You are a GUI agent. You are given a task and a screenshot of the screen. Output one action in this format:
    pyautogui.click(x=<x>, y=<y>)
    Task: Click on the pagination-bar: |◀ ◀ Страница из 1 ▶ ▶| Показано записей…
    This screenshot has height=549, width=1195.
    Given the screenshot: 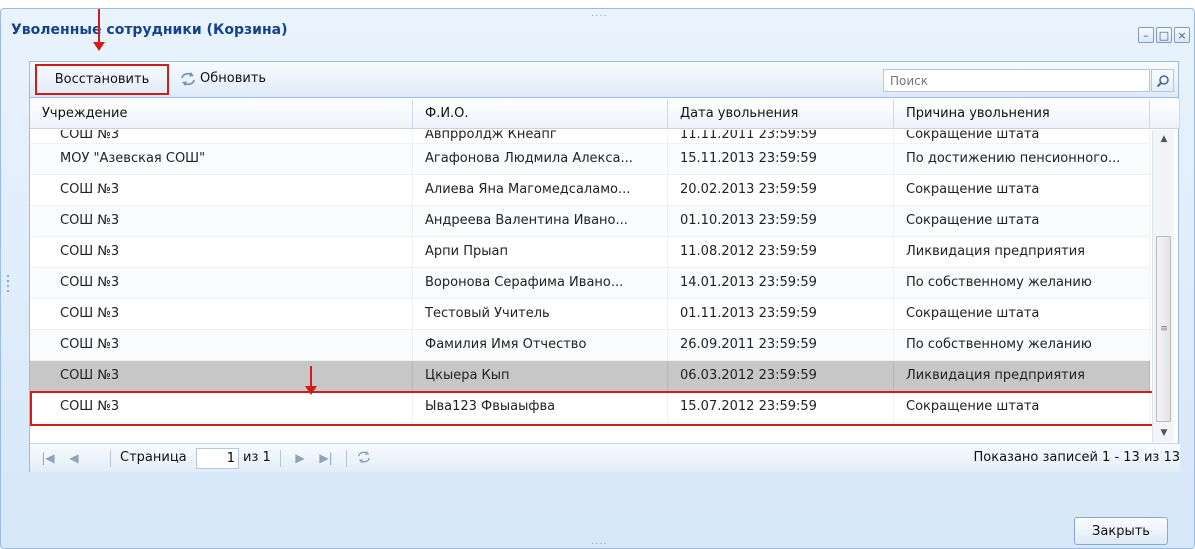 What is the action you would take?
    pyautogui.click(x=605, y=457)
    